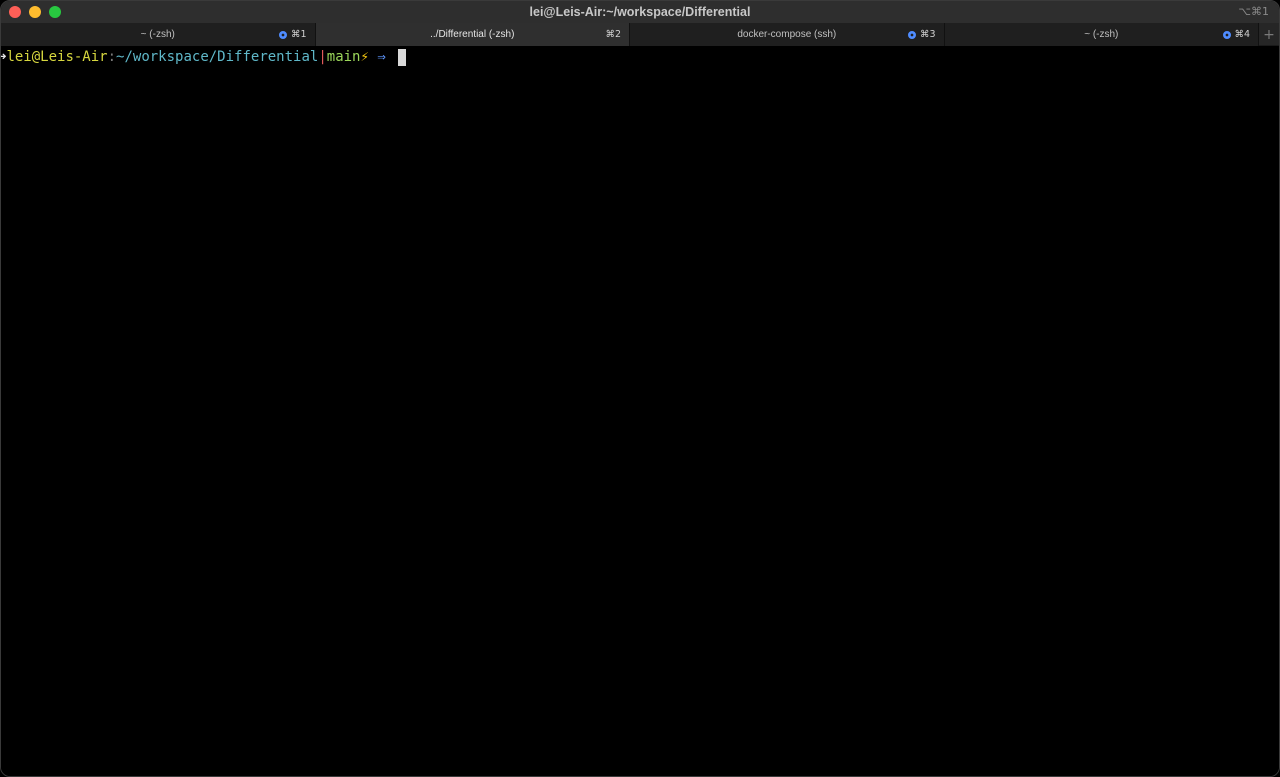  Describe the element at coordinates (322, 57) in the screenshot. I see `prompt-branch-bar: |` at that location.